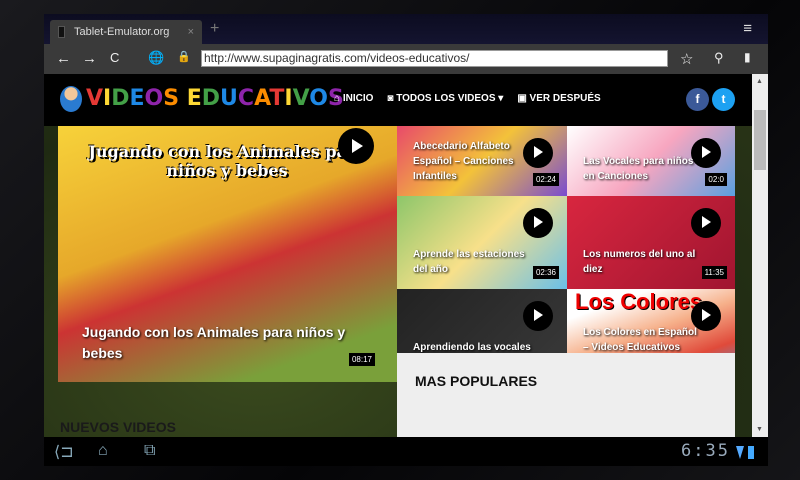  I want to click on section-title-popular: MAS POPULARES, so click(476, 381).